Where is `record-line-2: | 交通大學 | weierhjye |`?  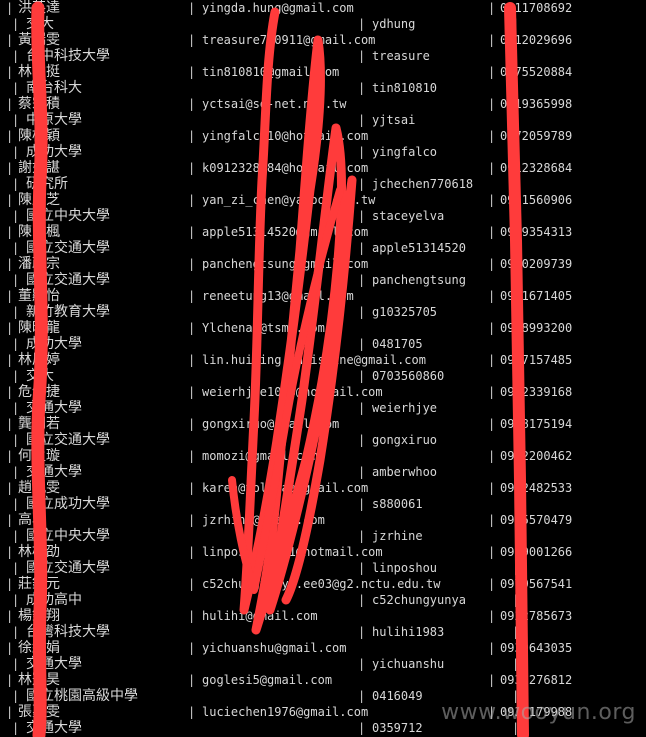 record-line-2: | 交通大學 | weierhjye | is located at coordinates (323, 408).